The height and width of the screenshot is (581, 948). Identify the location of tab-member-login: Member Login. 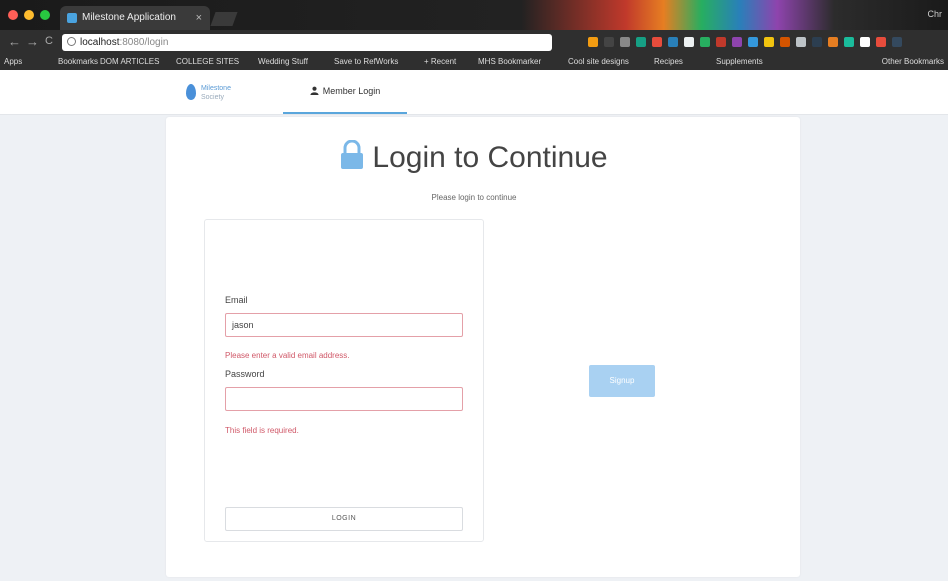
(345, 92).